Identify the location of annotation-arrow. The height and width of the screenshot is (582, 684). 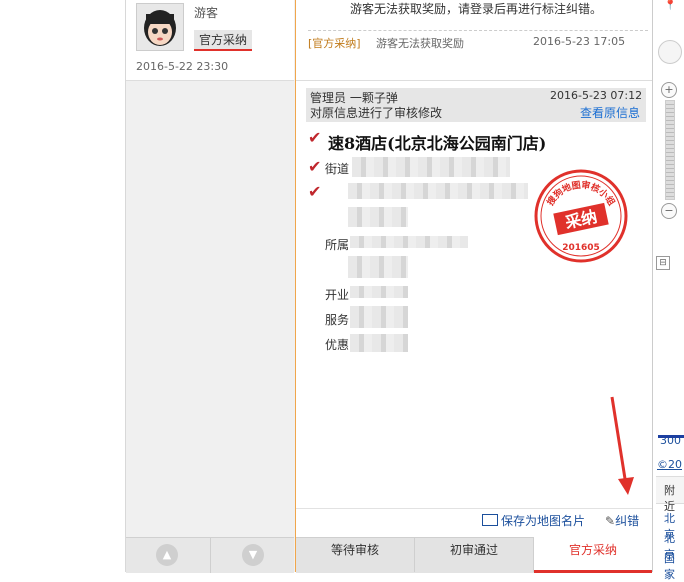
(622, 445).